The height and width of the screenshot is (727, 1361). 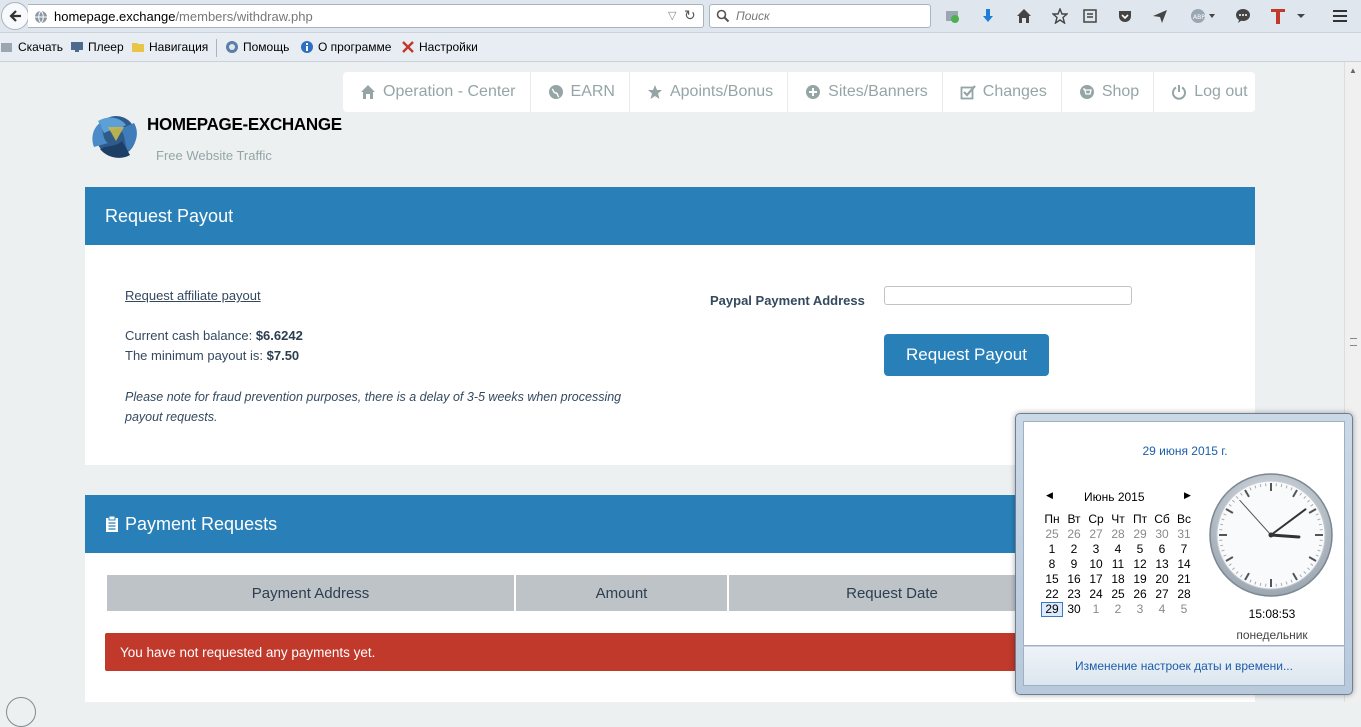 I want to click on calendar-day: 8, so click(x=1052, y=564).